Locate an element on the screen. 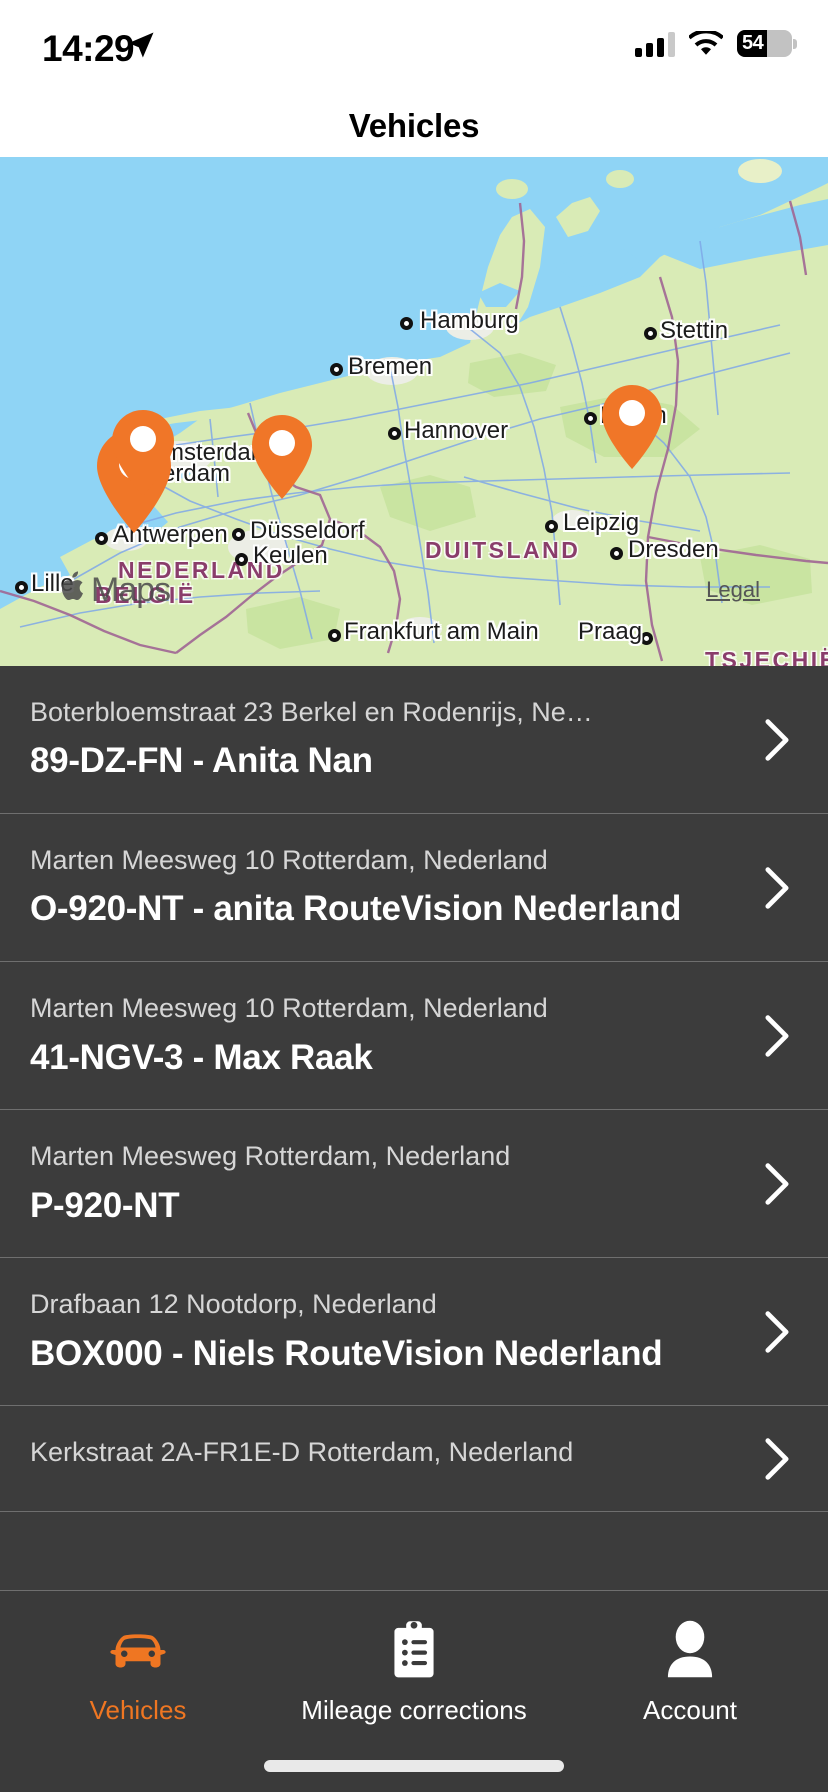 The image size is (828, 1792). location-arrow-icon is located at coordinates (141, 45).